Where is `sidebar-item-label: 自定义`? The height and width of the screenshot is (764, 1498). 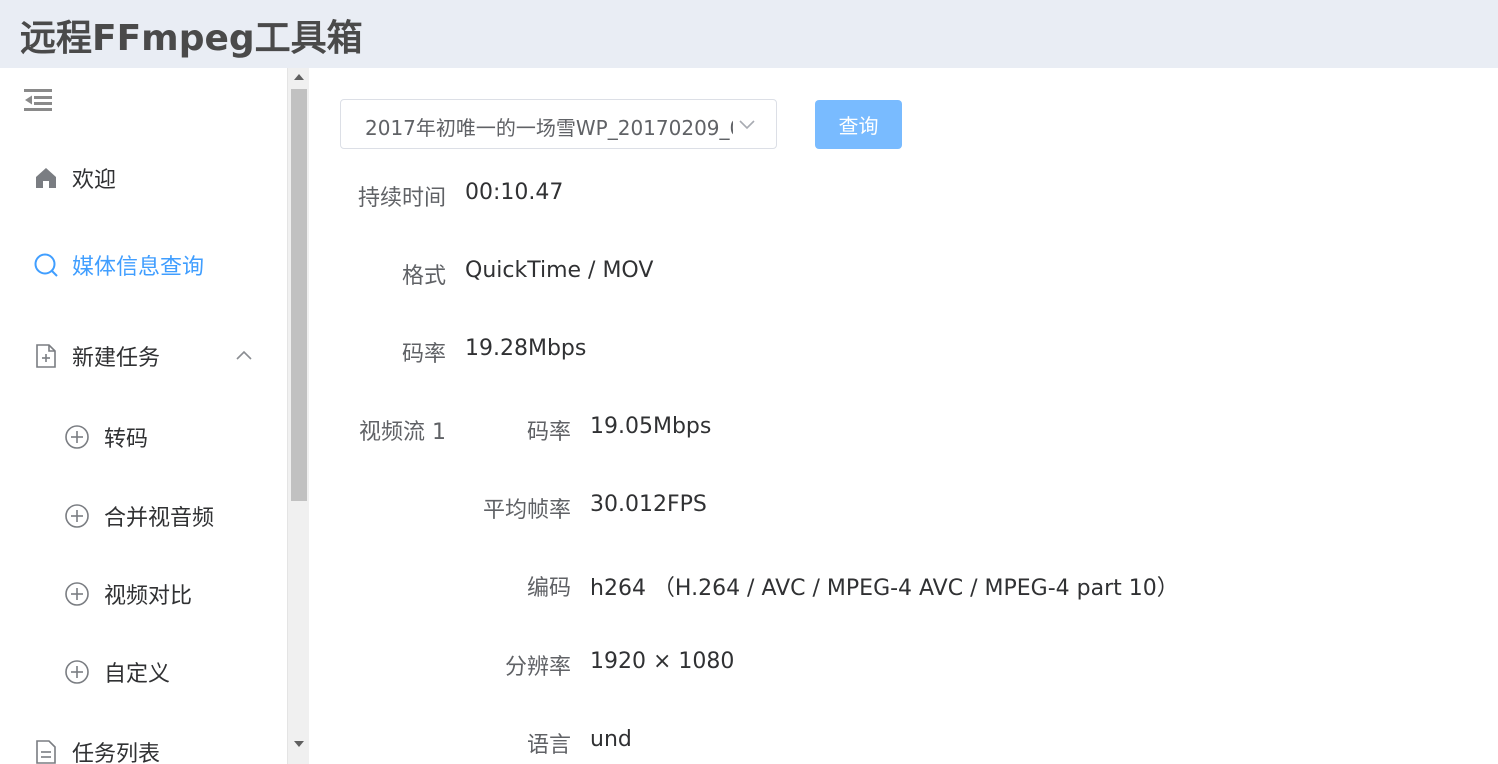
sidebar-item-label: 自定义 is located at coordinates (137, 674).